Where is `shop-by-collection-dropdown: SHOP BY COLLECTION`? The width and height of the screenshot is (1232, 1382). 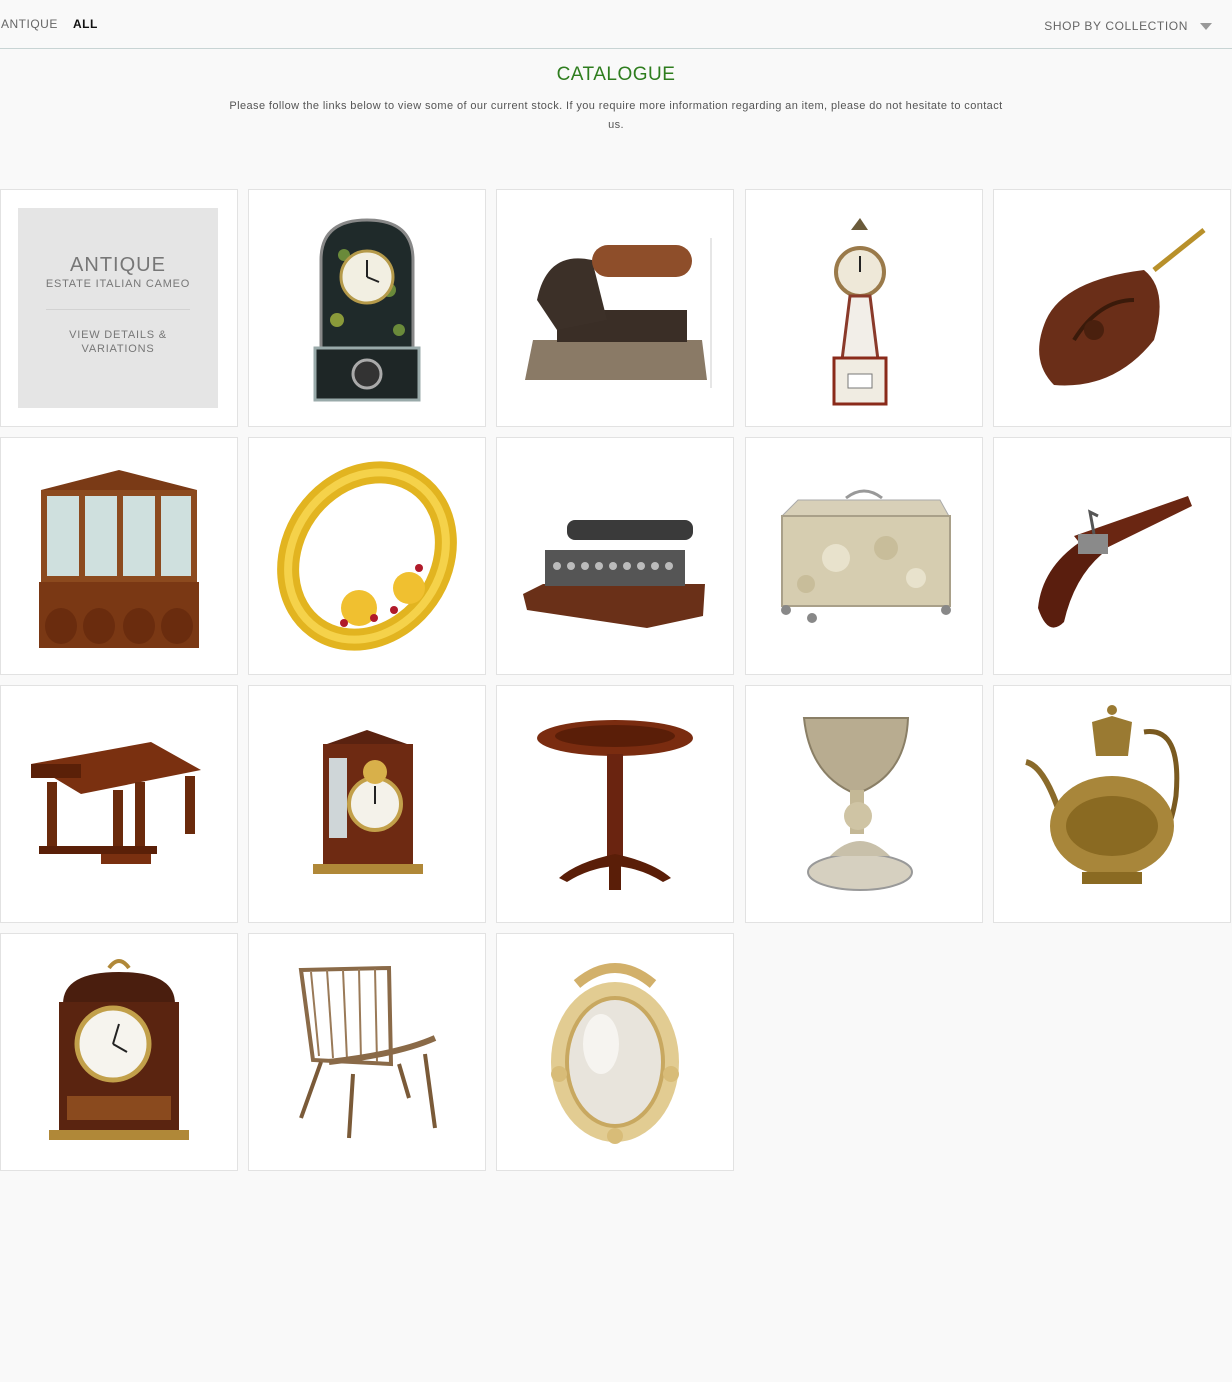
shop-by-collection-dropdown: SHOP BY COLLECTION is located at coordinates (1116, 26).